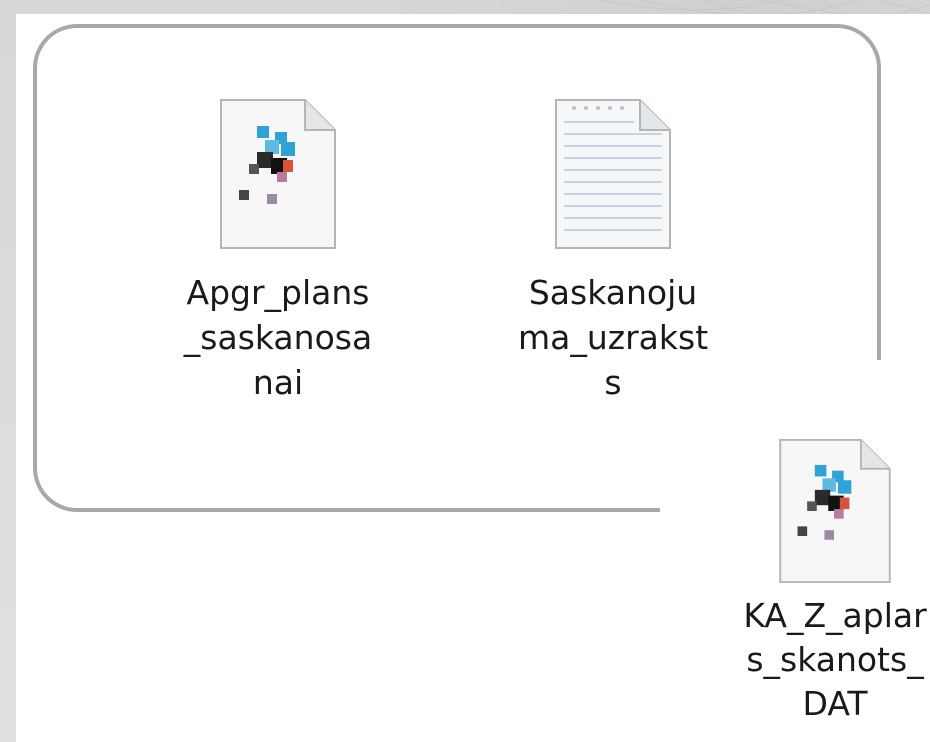 The image size is (930, 742). Describe the element at coordinates (278, 251) in the screenshot. I see `file-item-apgr-plans: Apgr_plans _saskanosa nai` at that location.